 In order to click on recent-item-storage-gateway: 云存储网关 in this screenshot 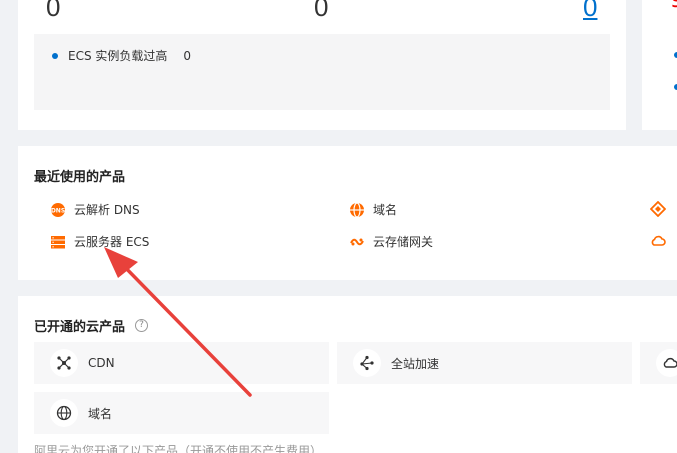, I will do `click(391, 241)`.